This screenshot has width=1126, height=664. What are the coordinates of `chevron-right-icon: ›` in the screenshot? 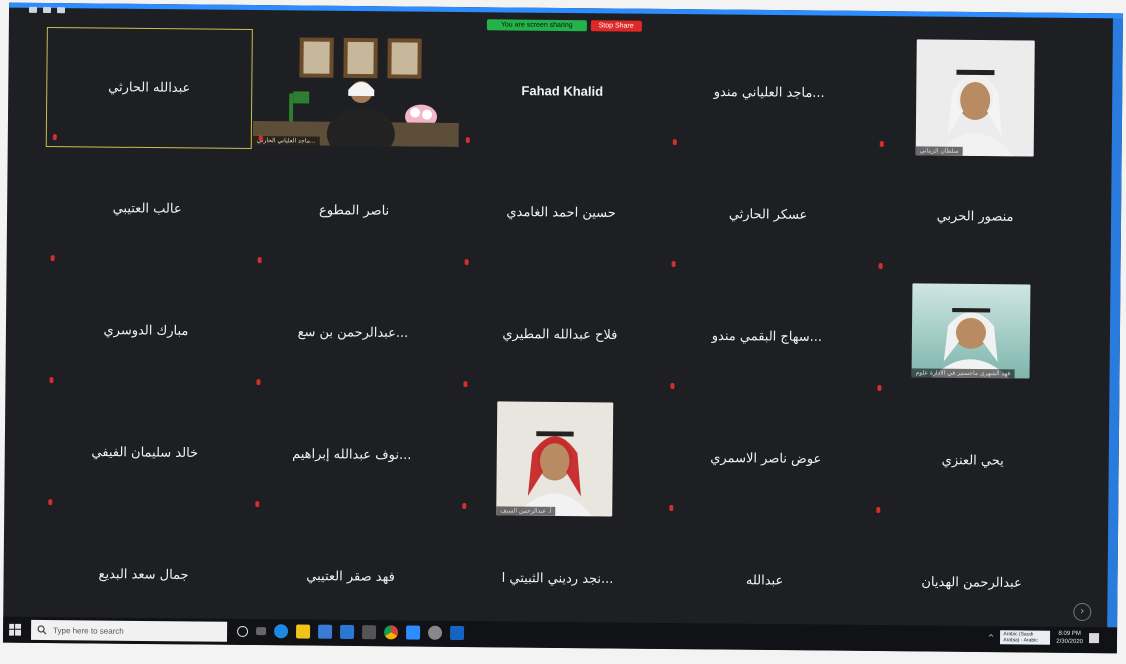 It's located at (1082, 612).